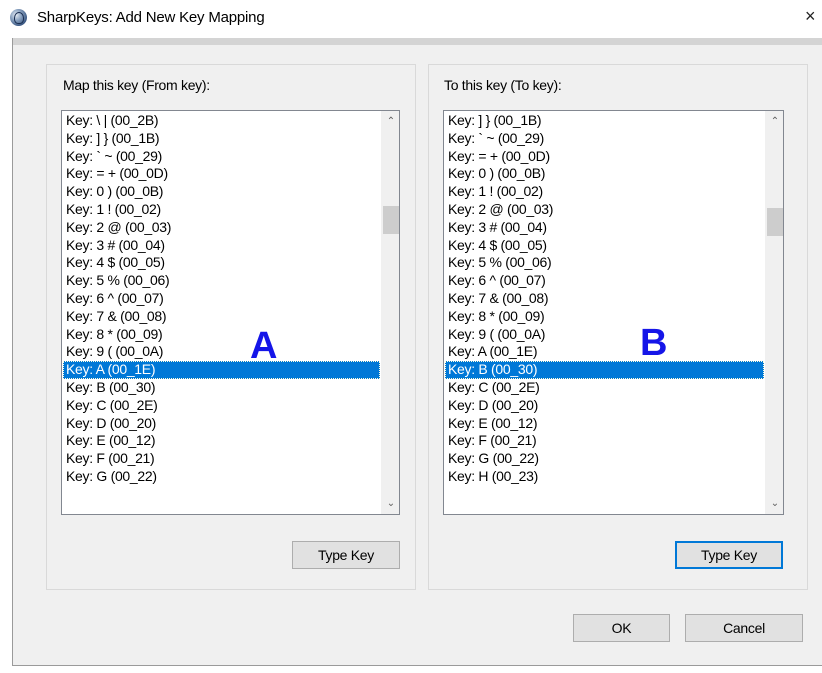 This screenshot has height=673, width=822. What do you see at coordinates (604, 370) in the screenshot?
I see `list-item-selected: Key: B (00_30)` at bounding box center [604, 370].